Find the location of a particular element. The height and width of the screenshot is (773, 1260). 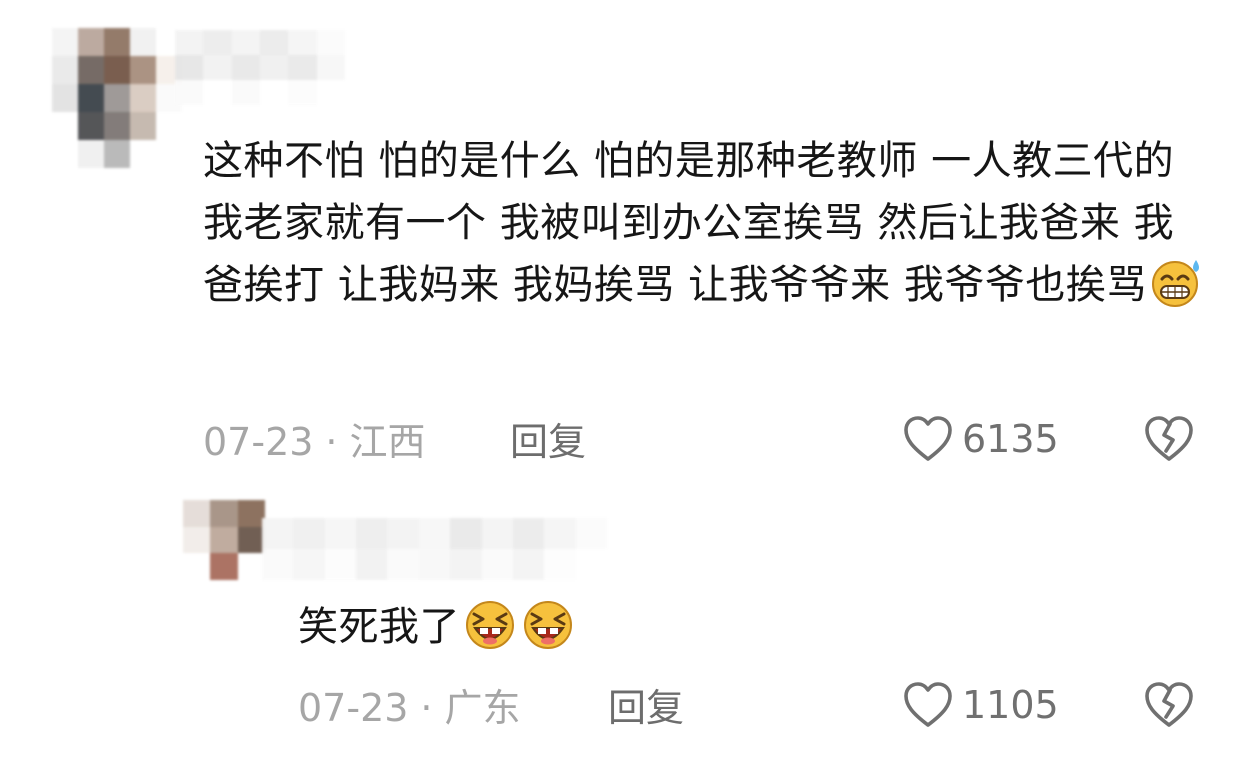

like-button: 1105 is located at coordinates (980, 705).